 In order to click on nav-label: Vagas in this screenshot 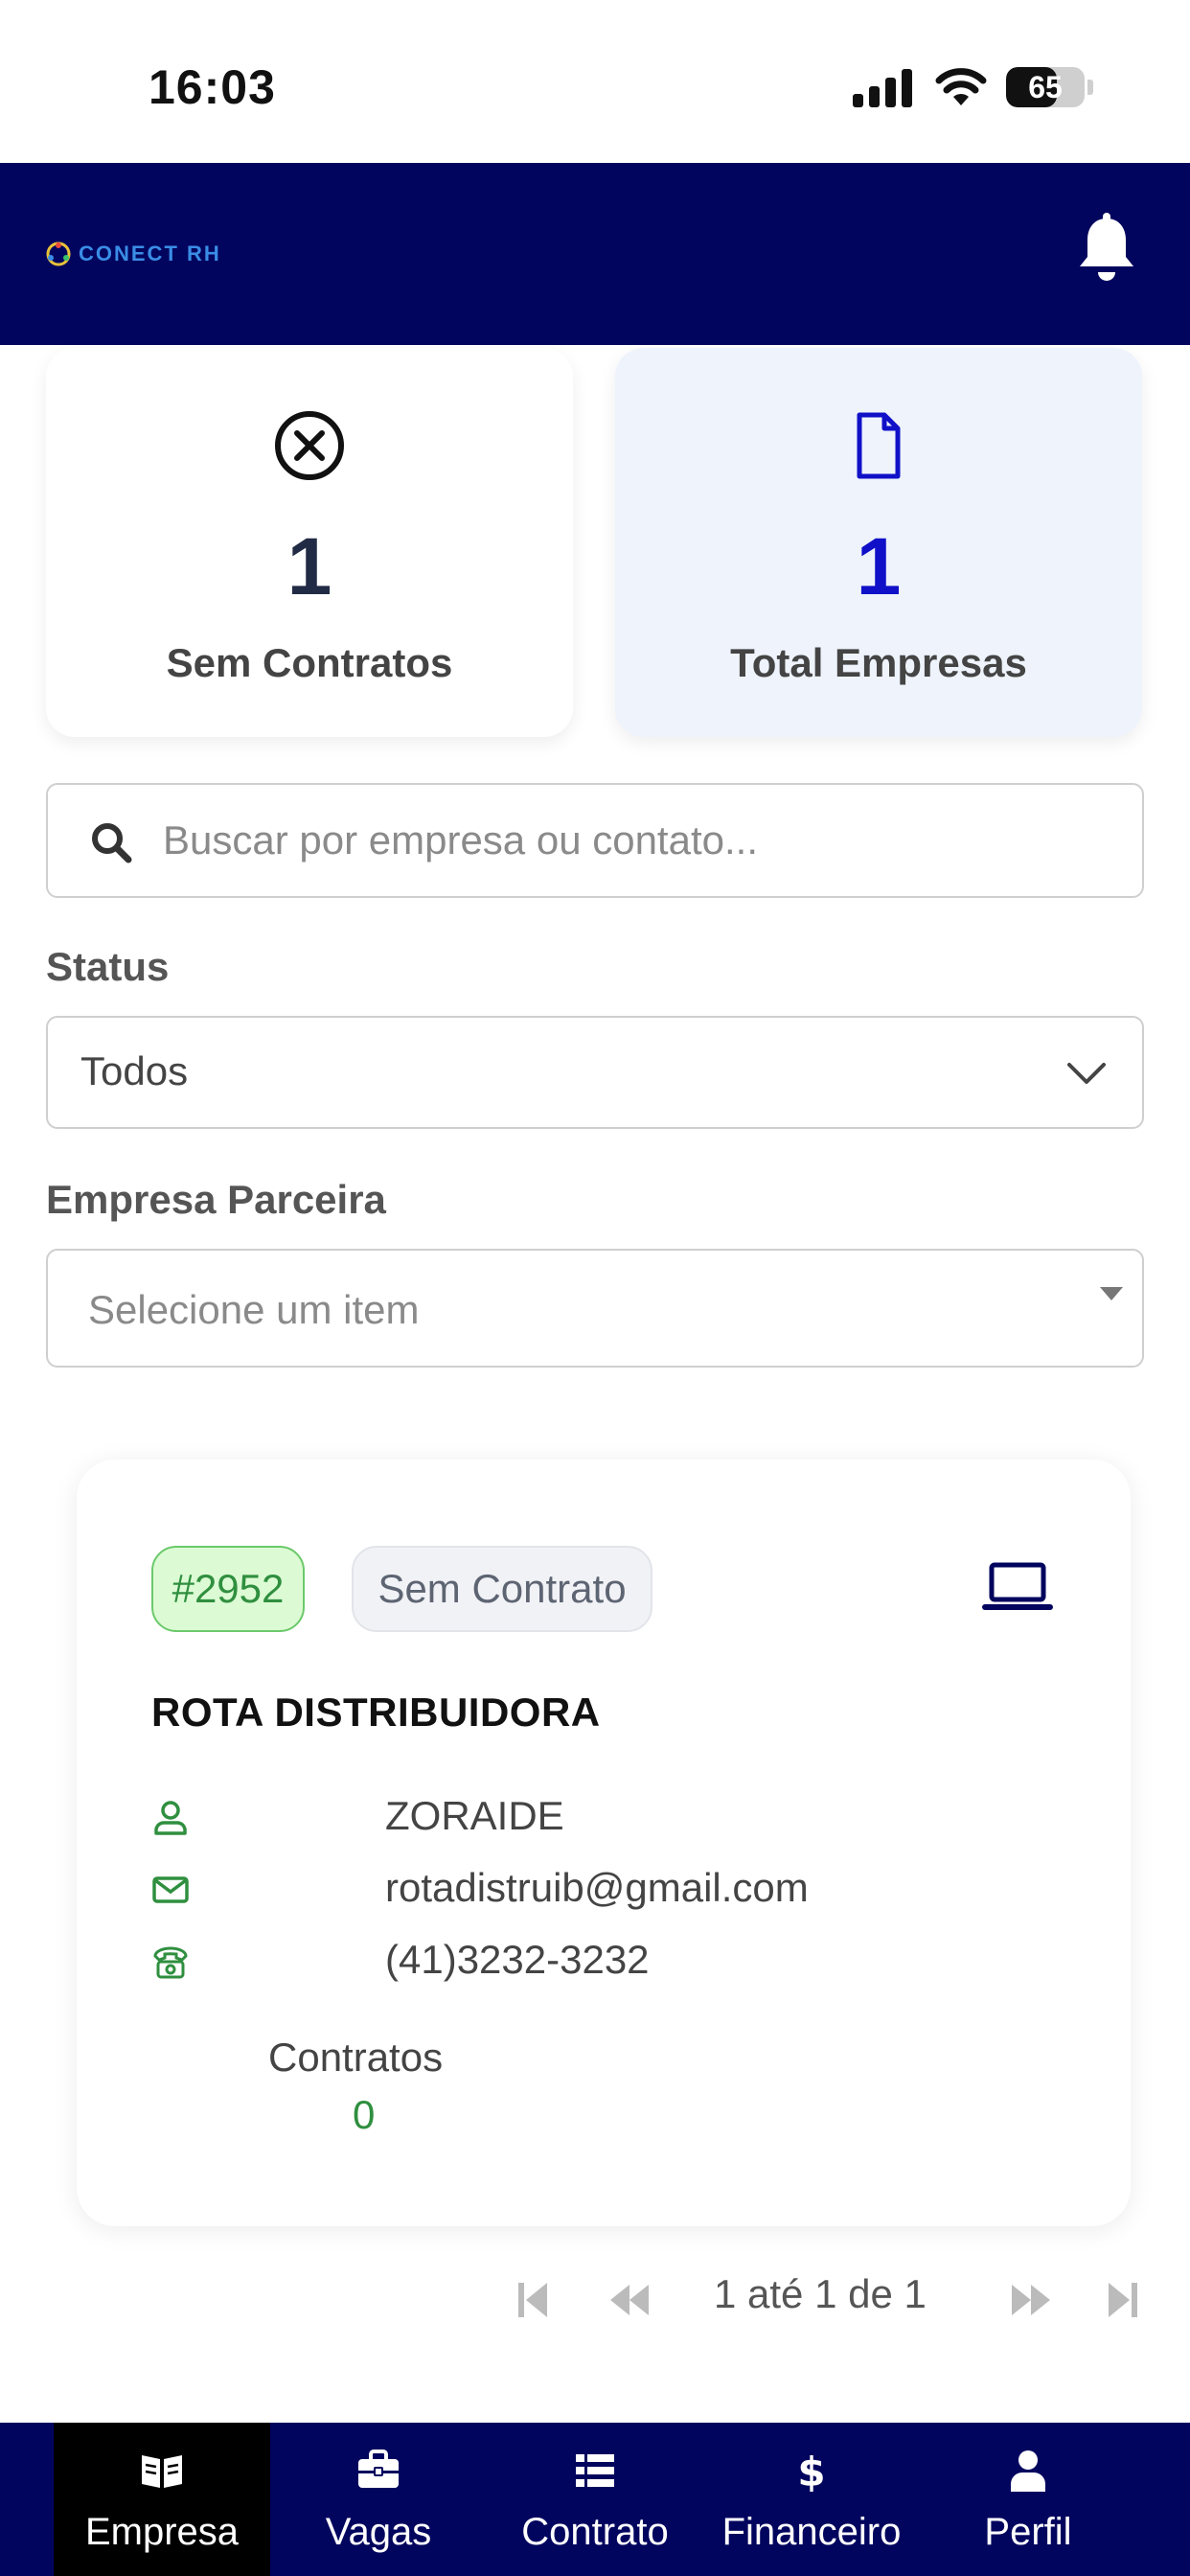, I will do `click(379, 2532)`.